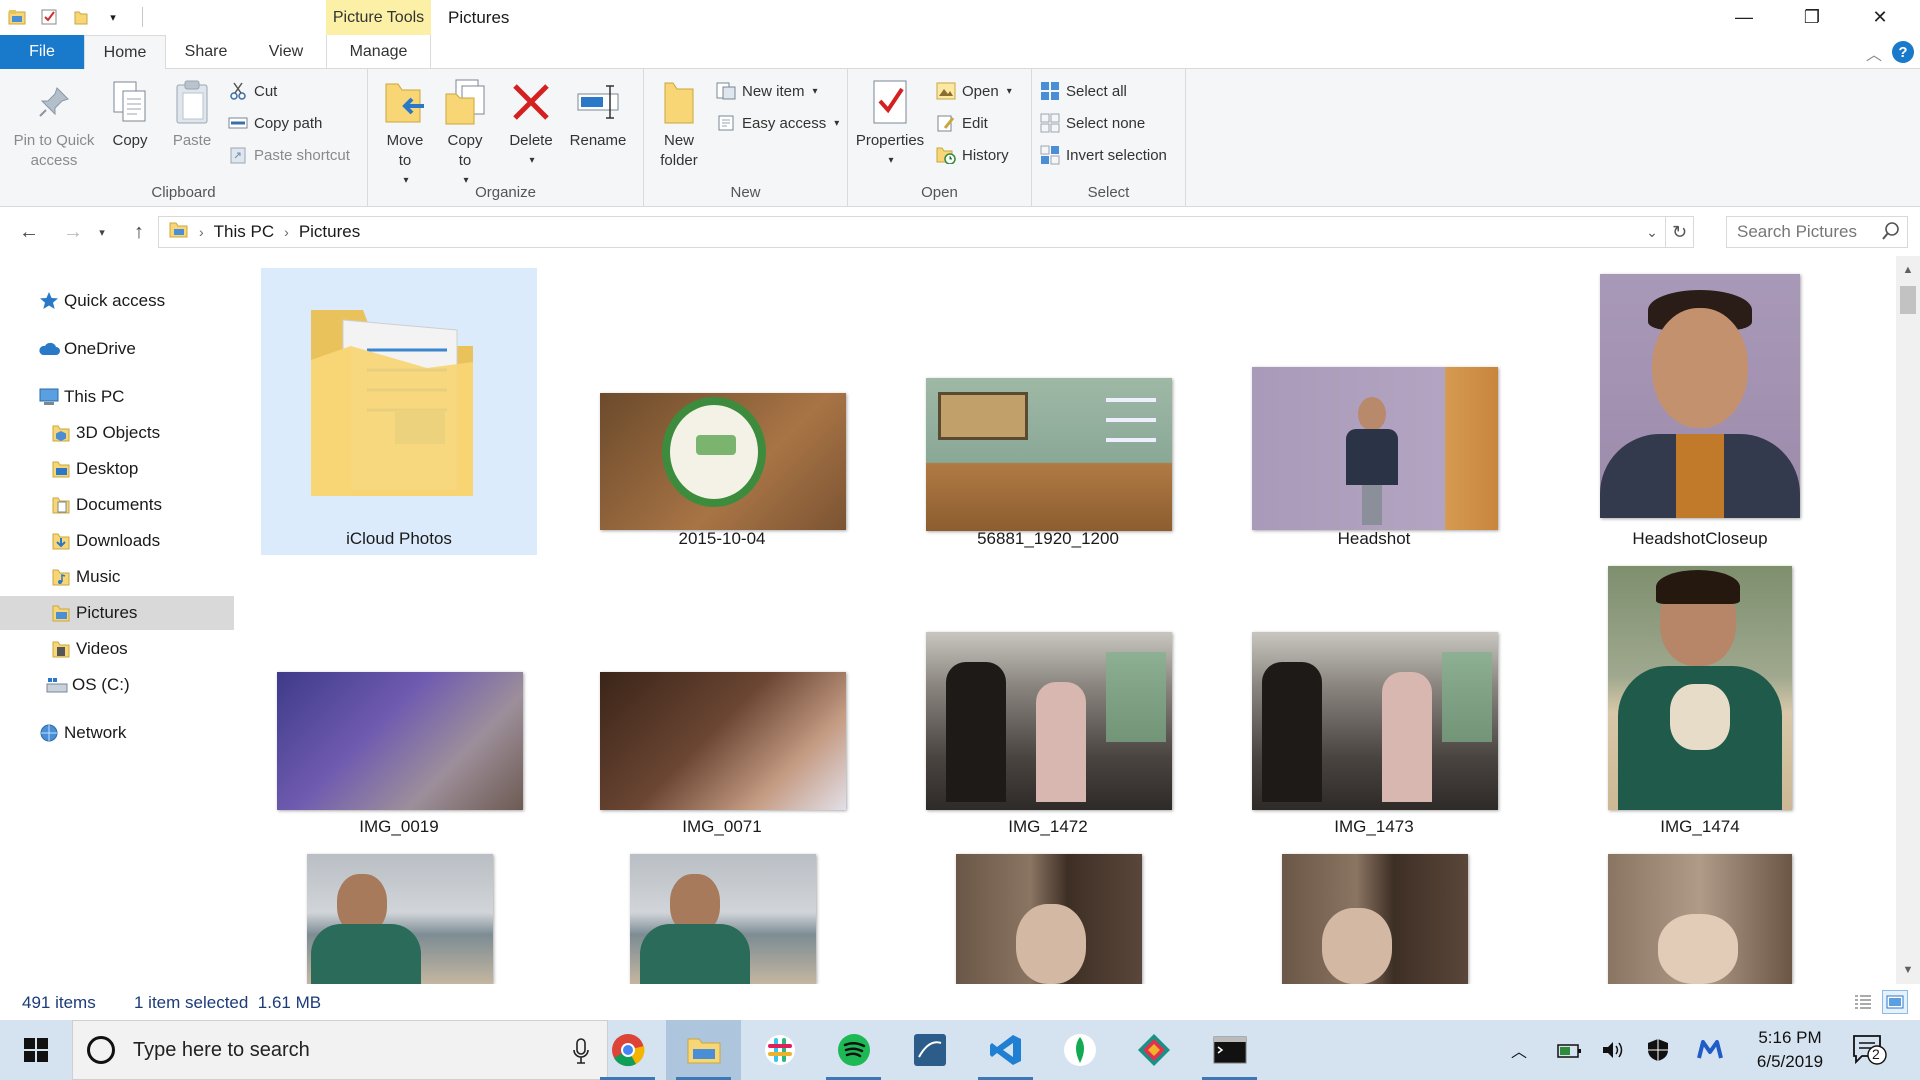  What do you see at coordinates (1092, 123) in the screenshot?
I see `select-none-button: Select none` at bounding box center [1092, 123].